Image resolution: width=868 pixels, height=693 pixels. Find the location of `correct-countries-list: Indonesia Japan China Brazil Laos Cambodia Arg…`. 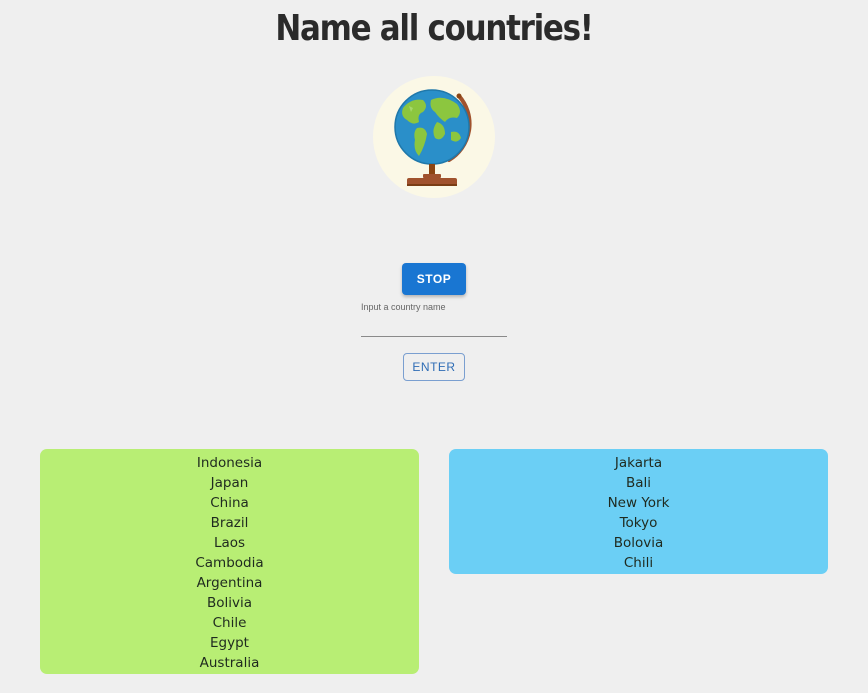

correct-countries-list: Indonesia Japan China Brazil Laos Cambodia Arg… is located at coordinates (229, 561).